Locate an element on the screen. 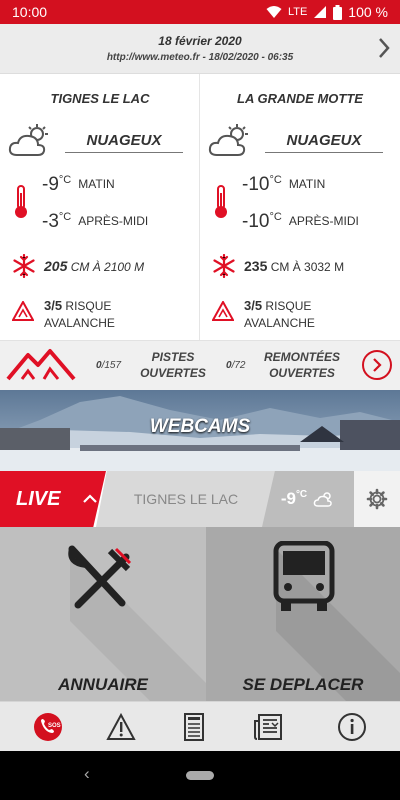 The height and width of the screenshot is (800, 400). forecast-date: 18 février 2020 is located at coordinates (200, 41).